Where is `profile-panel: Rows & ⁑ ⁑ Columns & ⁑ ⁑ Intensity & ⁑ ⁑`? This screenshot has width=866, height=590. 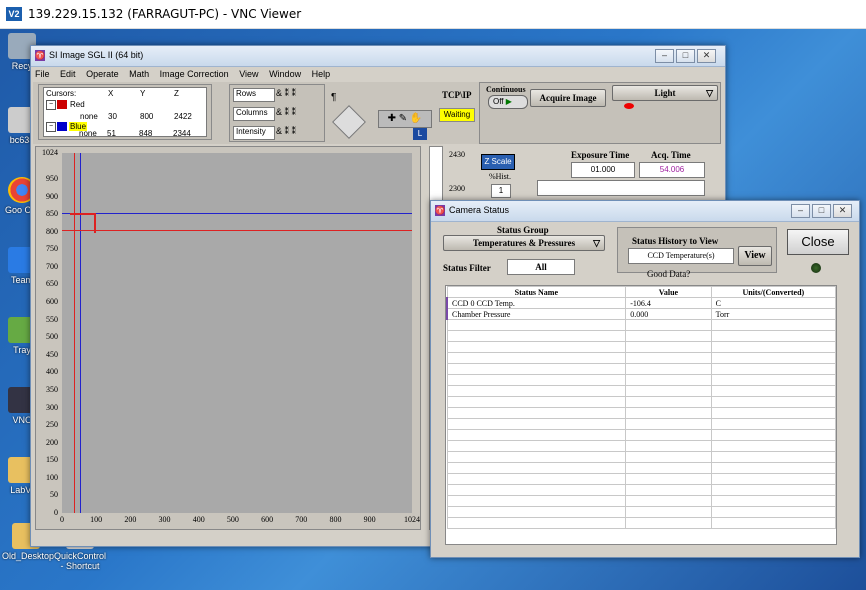 profile-panel: Rows & ⁑ ⁑ Columns & ⁑ ⁑ Intensity & ⁑ ⁑ is located at coordinates (277, 113).